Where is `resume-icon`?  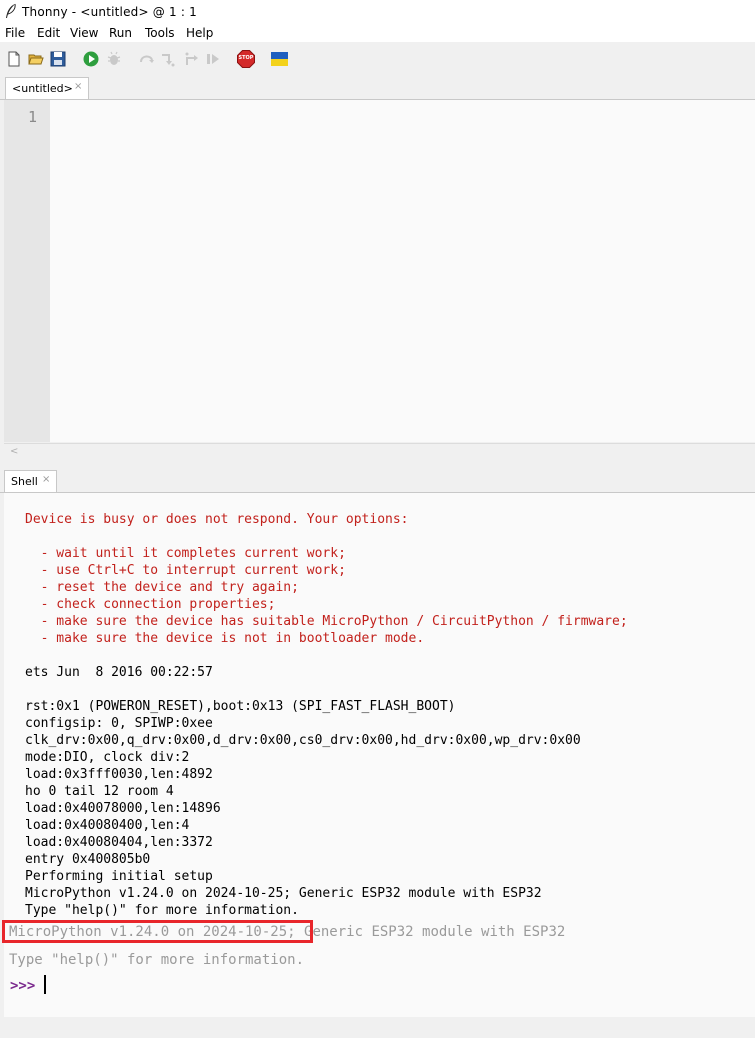 resume-icon is located at coordinates (213, 59).